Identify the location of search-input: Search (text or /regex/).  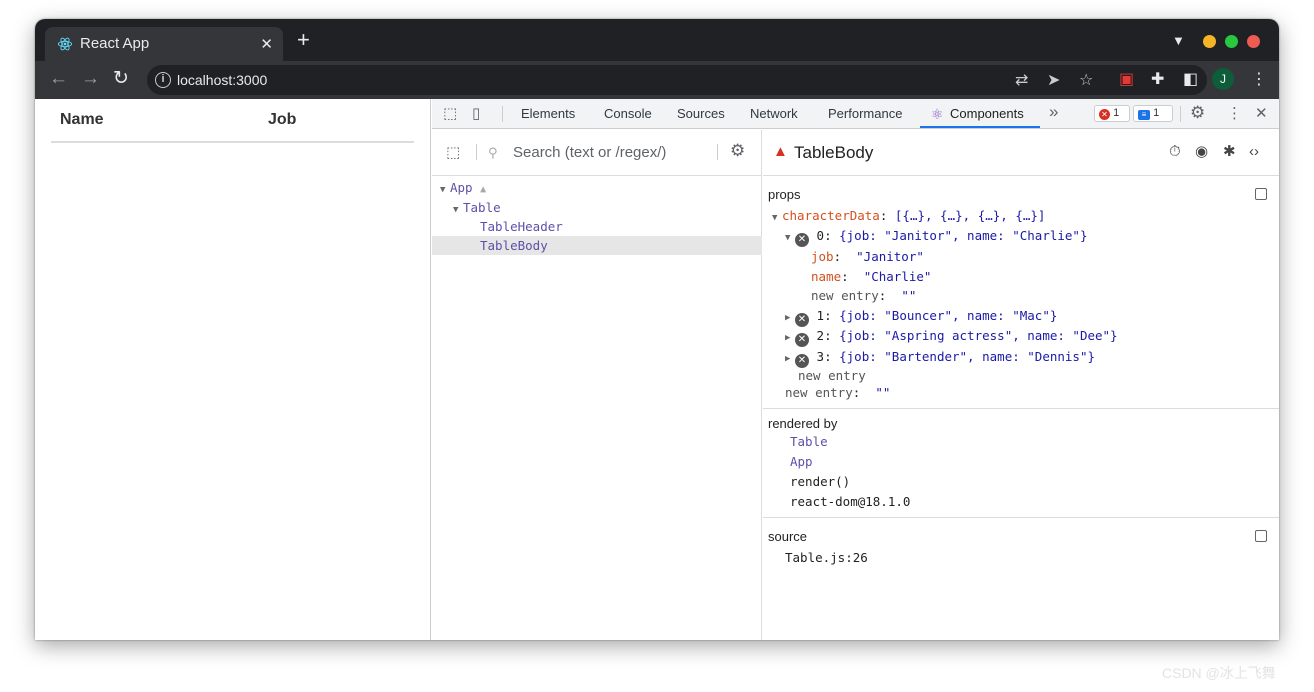
(589, 152).